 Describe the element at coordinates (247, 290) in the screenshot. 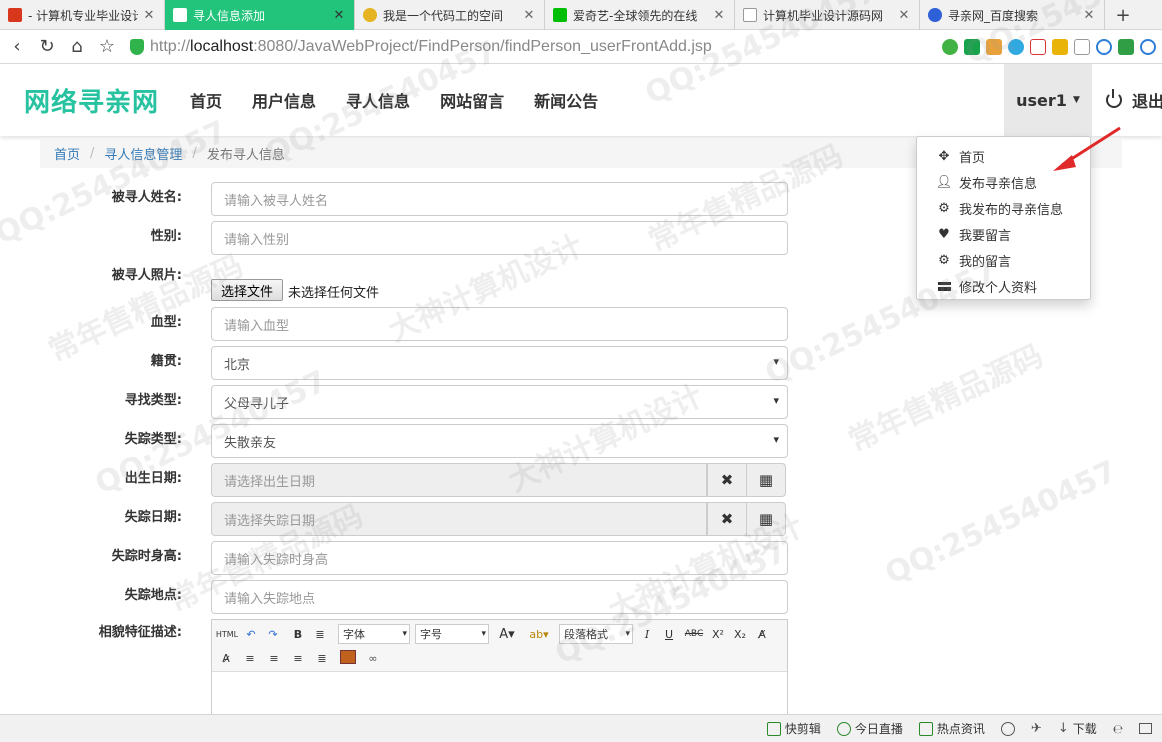

I see `choose-file-button: 选择文件` at that location.